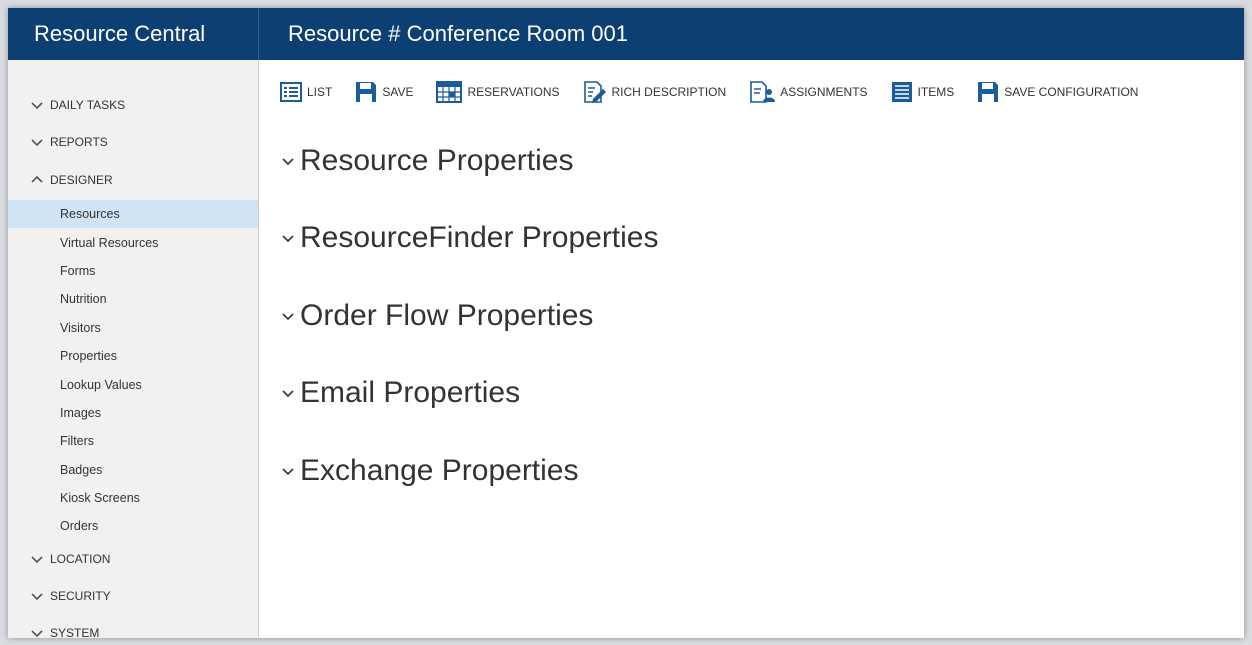 The width and height of the screenshot is (1252, 645). Describe the element at coordinates (133, 242) in the screenshot. I see `sidebar-item-virtual-resources: Virtual Resources` at that location.